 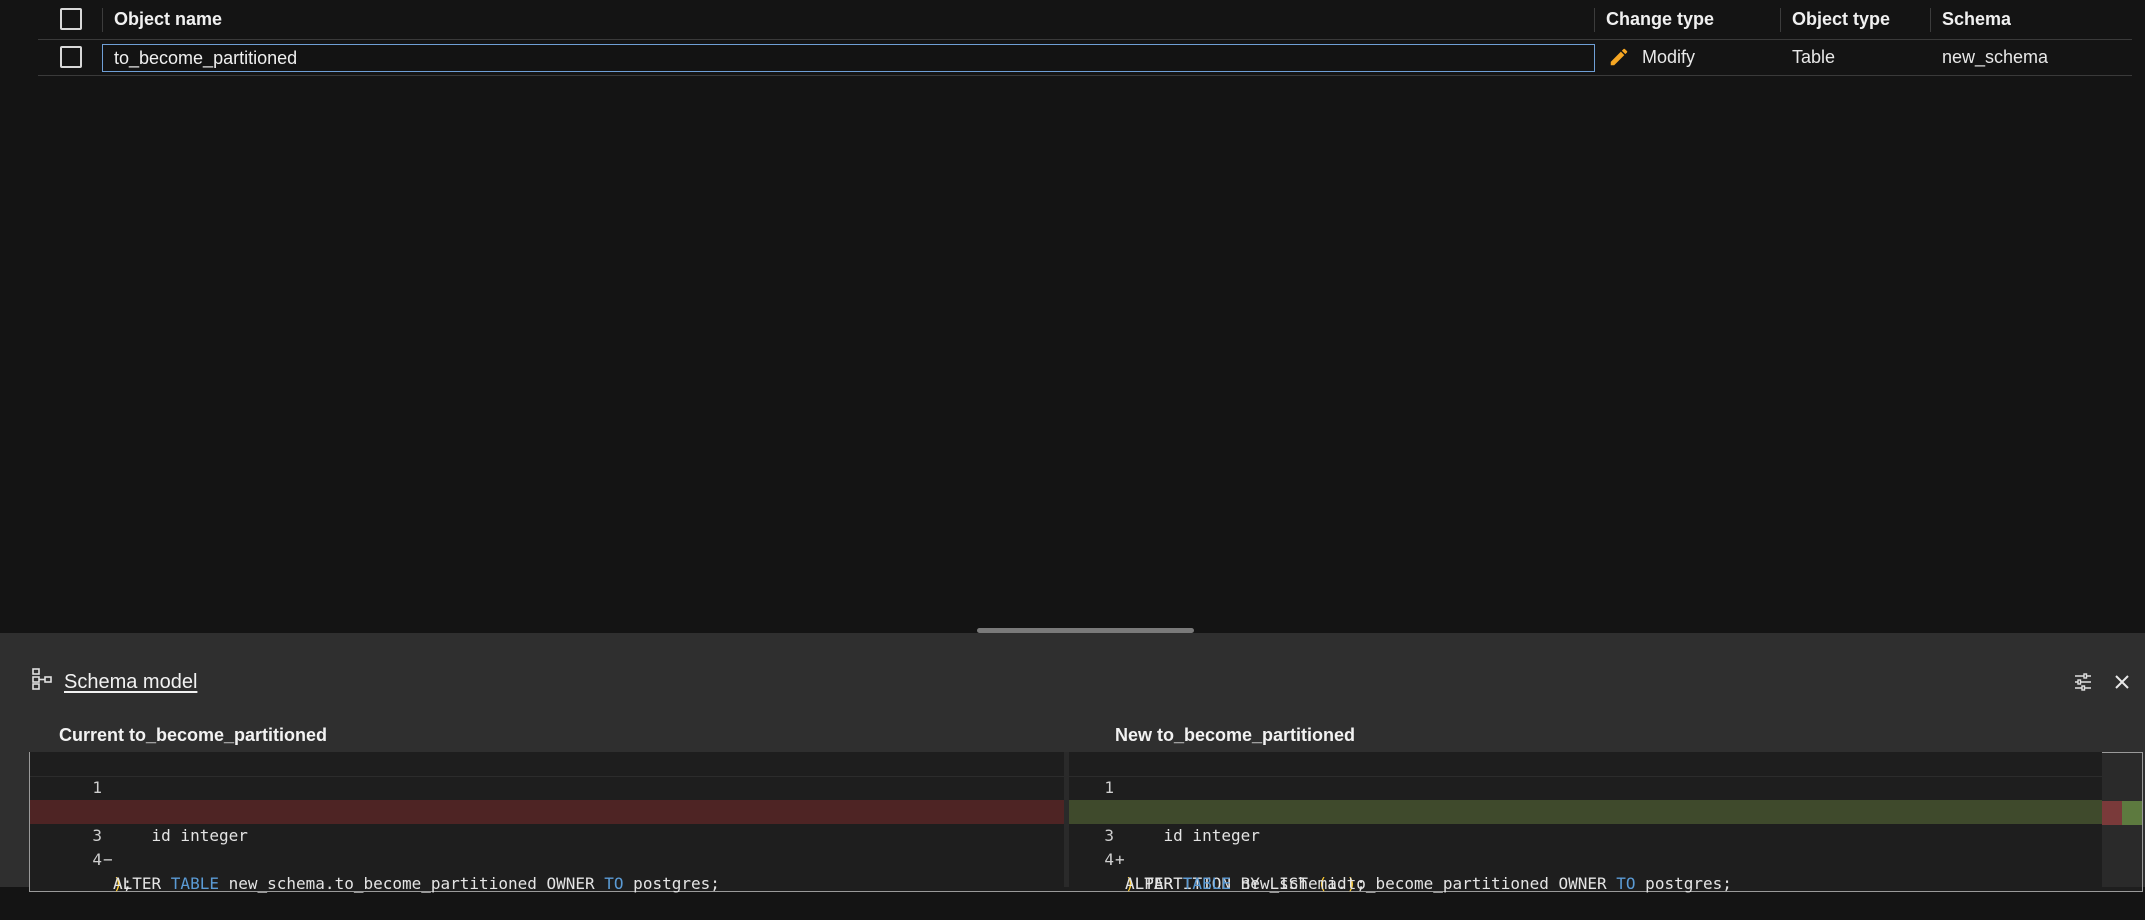 What do you see at coordinates (2112, 813) in the screenshot?
I see `overview-removed-mark` at bounding box center [2112, 813].